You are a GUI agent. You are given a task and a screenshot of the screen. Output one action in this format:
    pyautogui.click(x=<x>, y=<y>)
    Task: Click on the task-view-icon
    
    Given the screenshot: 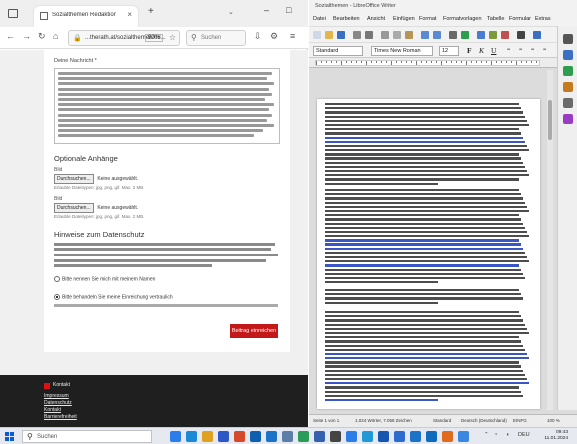 What is the action you would take?
    pyautogui.click(x=175, y=436)
    